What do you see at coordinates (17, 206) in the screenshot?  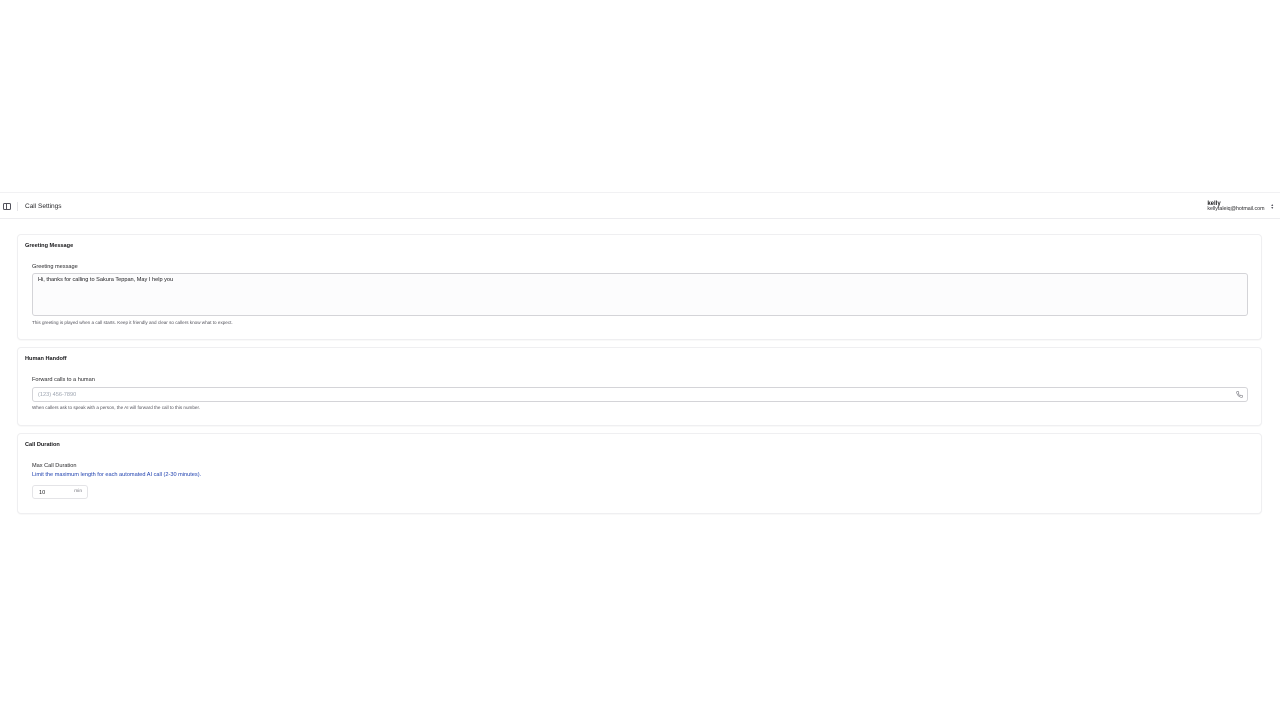 I see `header-divider` at bounding box center [17, 206].